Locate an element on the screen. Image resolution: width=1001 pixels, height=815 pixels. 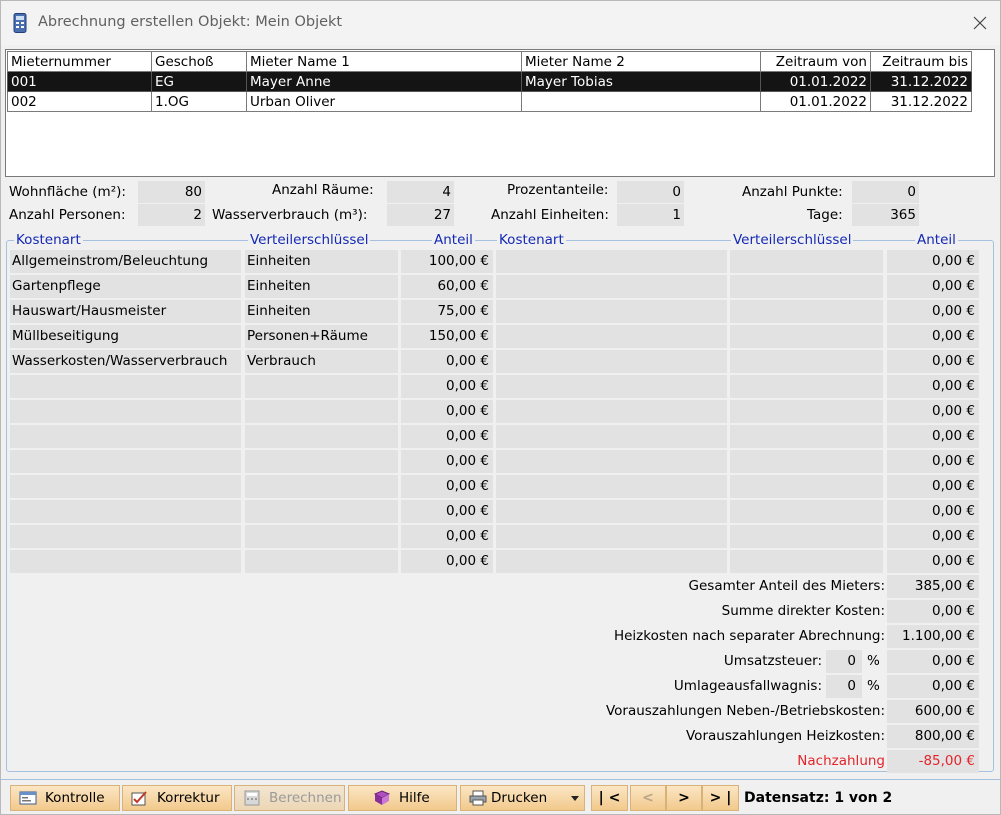
column-header: Mieter Name 1 is located at coordinates (384, 61).